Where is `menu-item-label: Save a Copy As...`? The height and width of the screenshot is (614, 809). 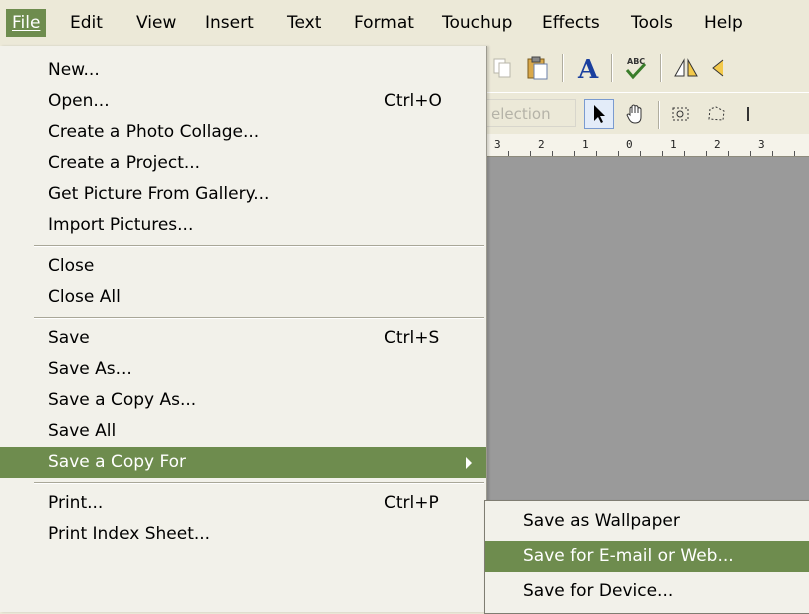 menu-item-label: Save a Copy As... is located at coordinates (122, 400).